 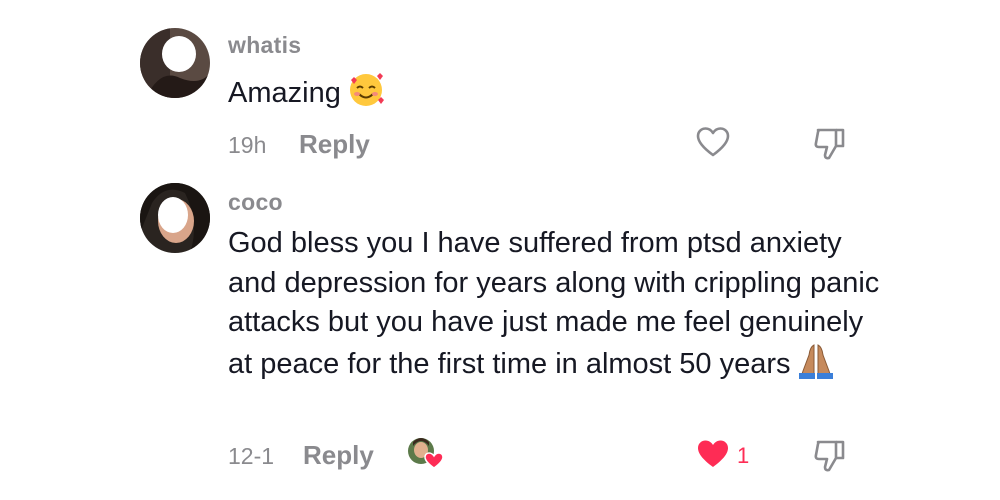 I want to click on comment-username: coco, so click(x=255, y=202).